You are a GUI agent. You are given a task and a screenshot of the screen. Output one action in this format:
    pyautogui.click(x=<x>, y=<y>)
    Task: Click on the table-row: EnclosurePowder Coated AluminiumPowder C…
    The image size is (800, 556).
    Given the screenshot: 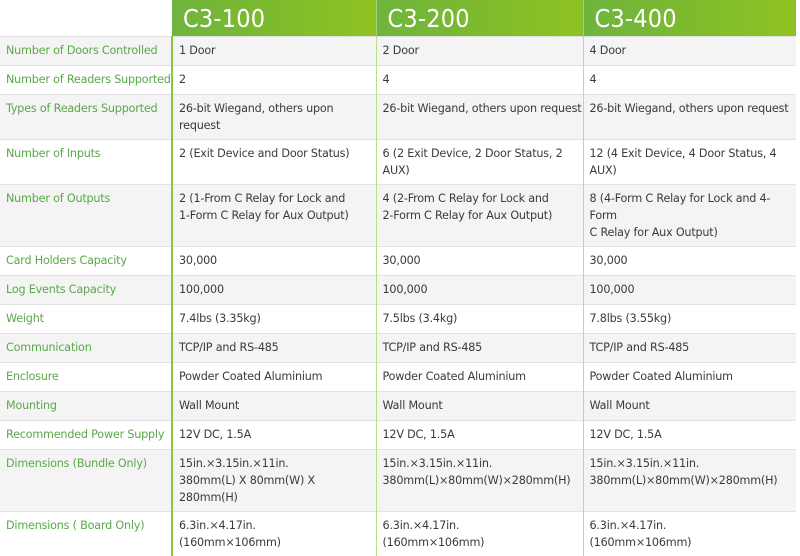 What is the action you would take?
    pyautogui.click(x=398, y=377)
    